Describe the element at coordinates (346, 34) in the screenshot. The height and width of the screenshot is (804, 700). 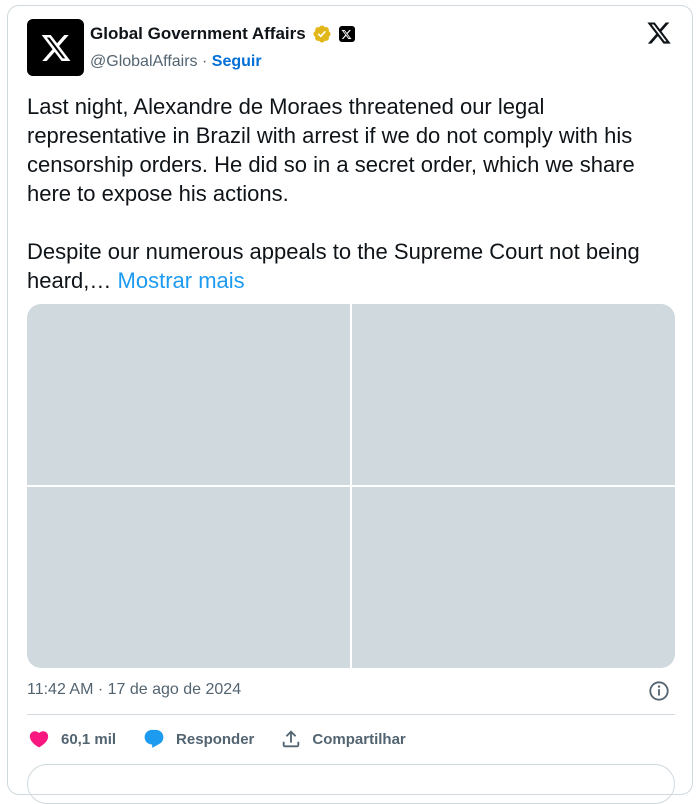
I see `x-affiliate-icon` at that location.